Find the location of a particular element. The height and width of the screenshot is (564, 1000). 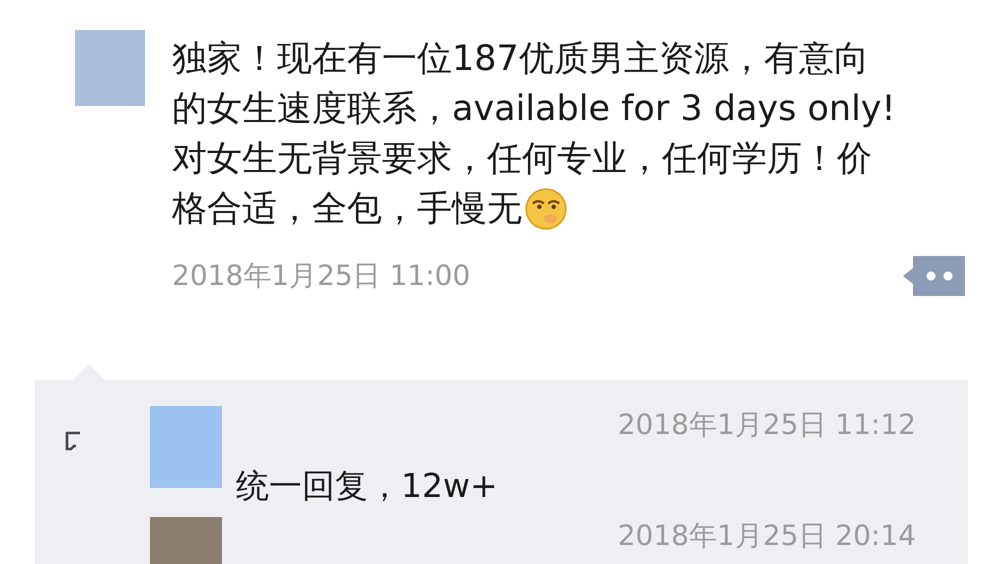

comment-time: 2018年1月25日 20:14 is located at coordinates (766, 536).